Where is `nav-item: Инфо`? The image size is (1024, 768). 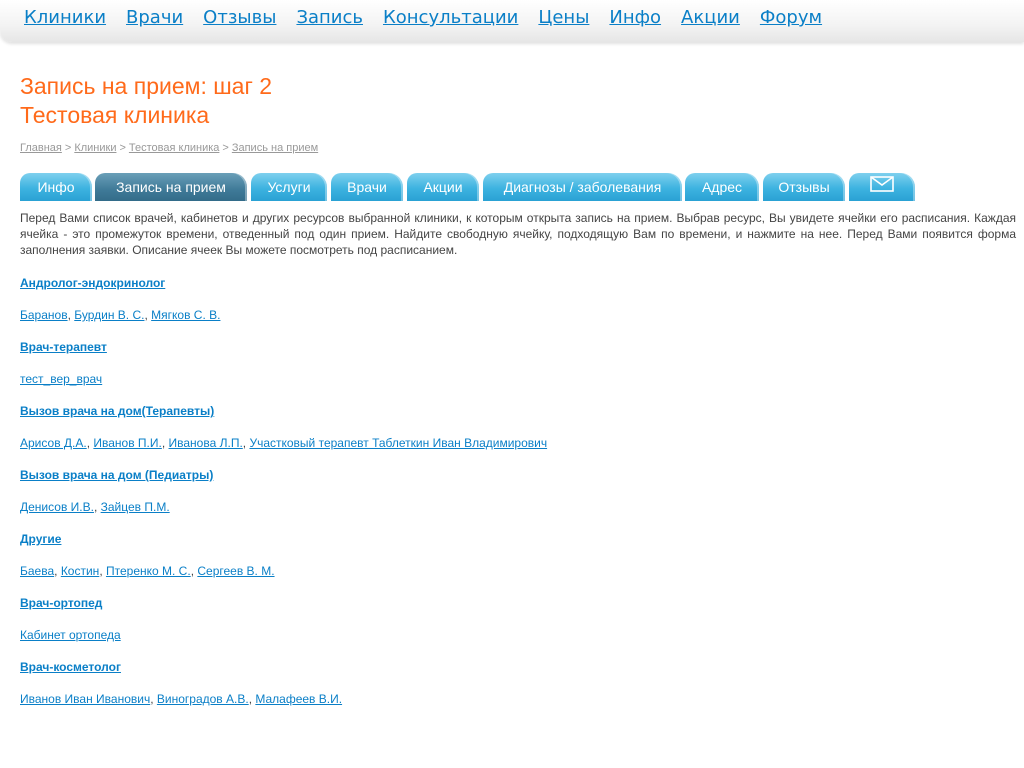
nav-item: Инфо is located at coordinates (635, 18).